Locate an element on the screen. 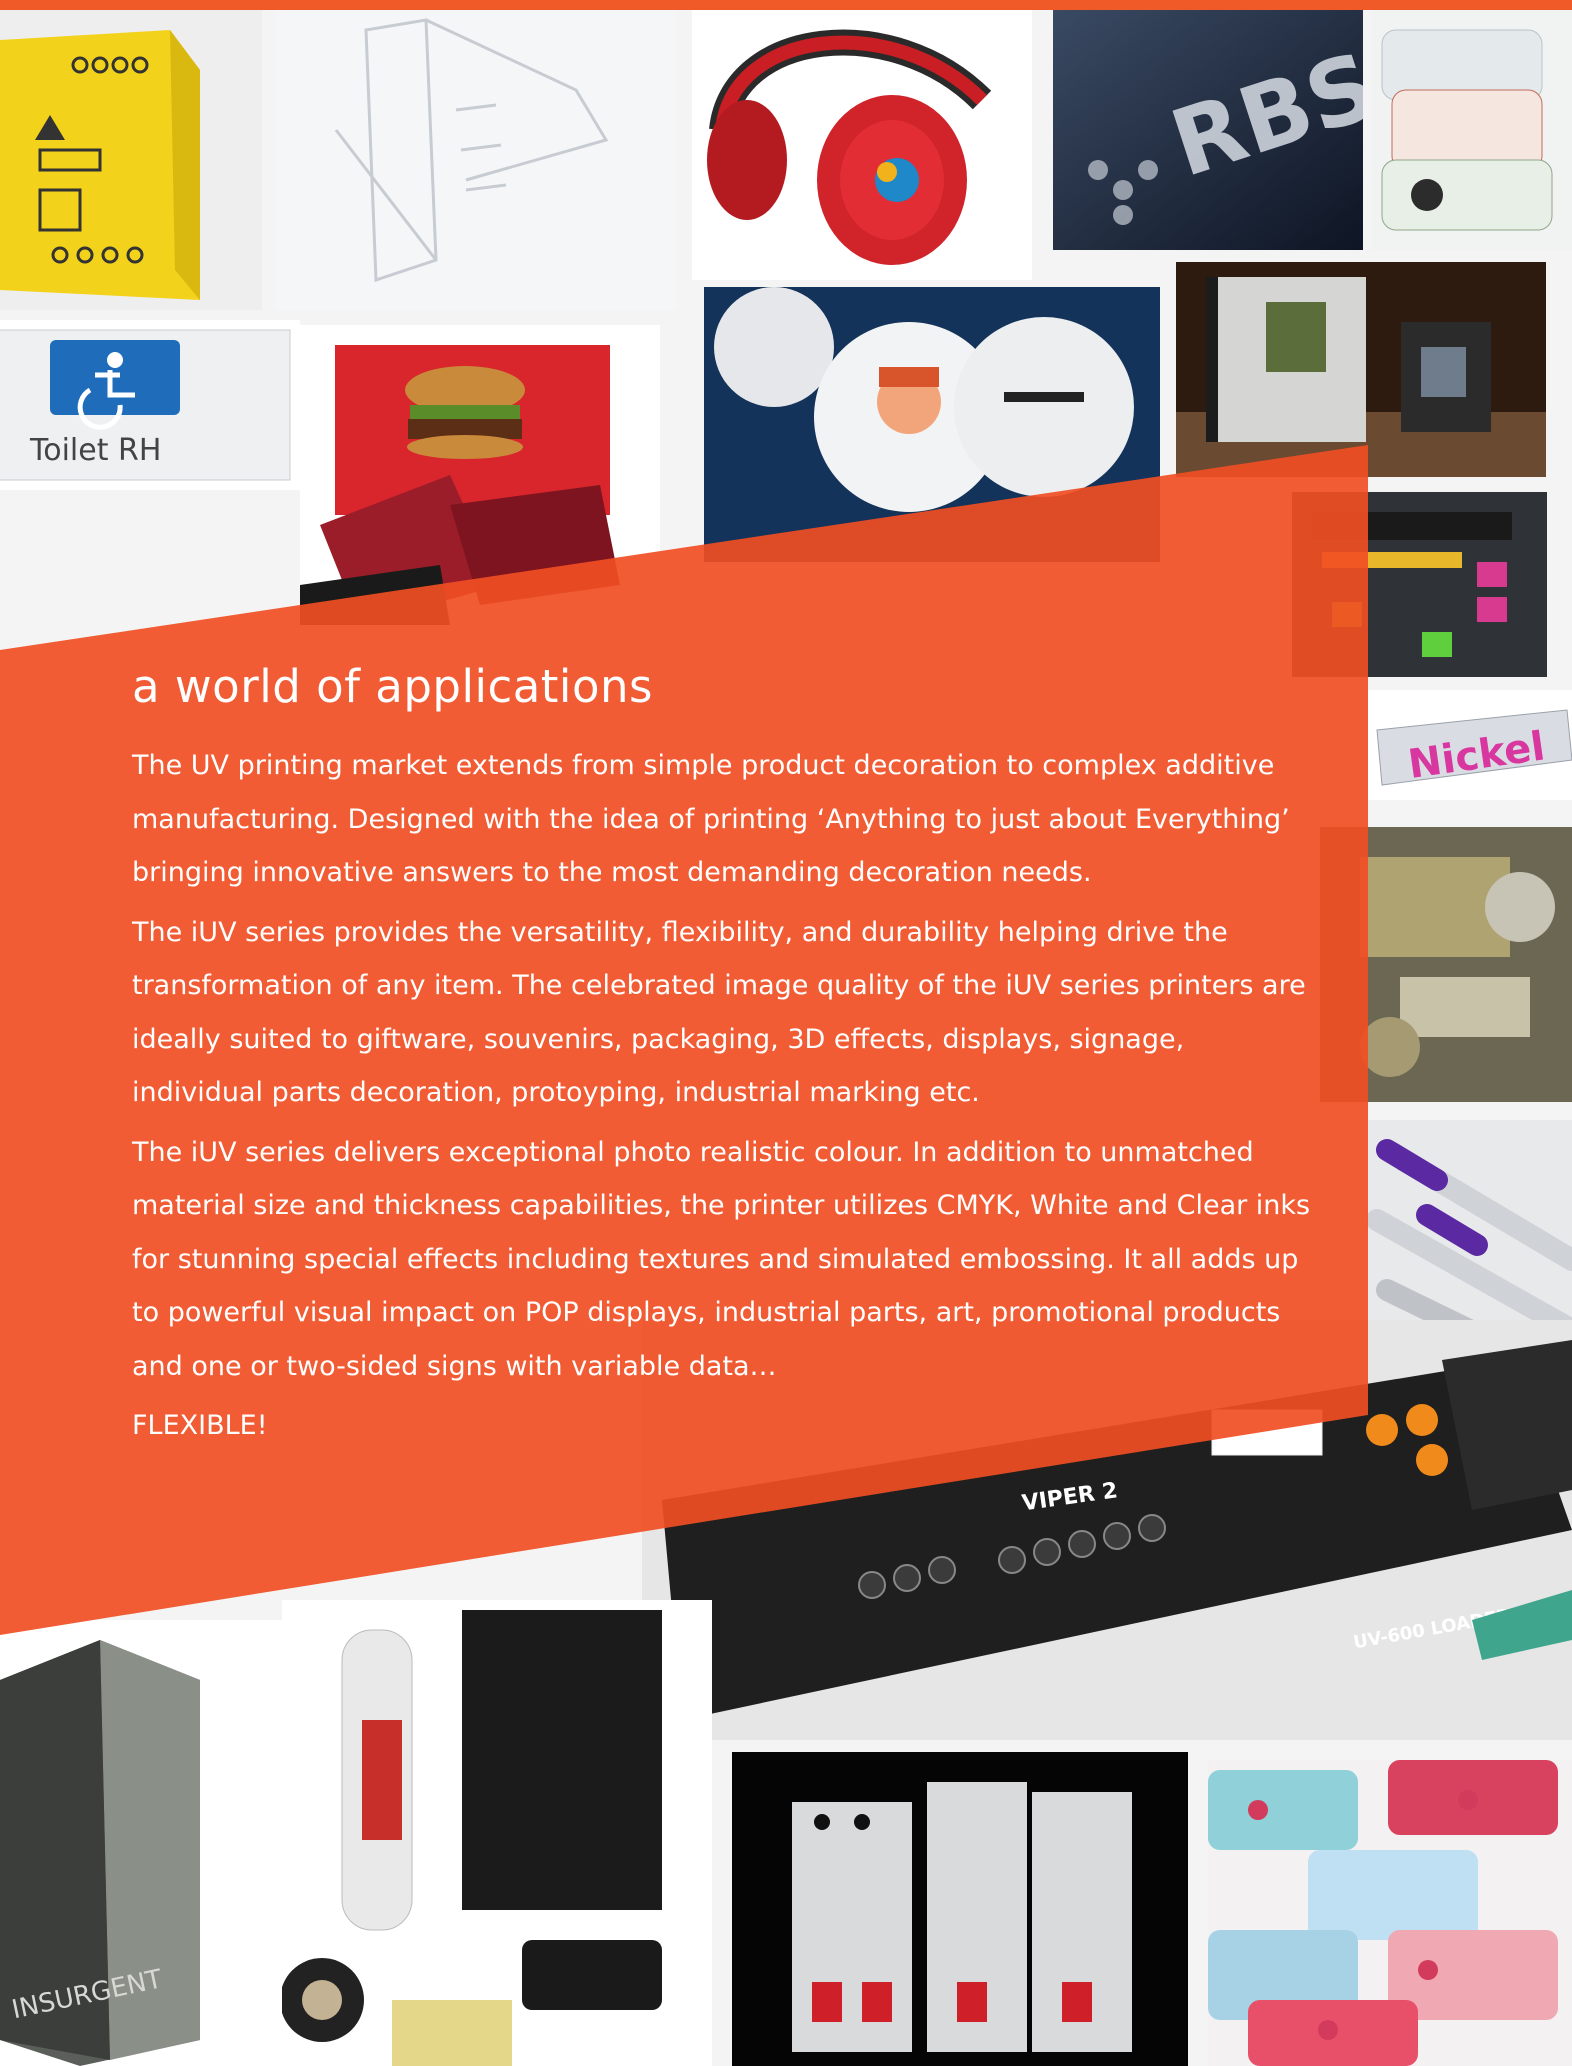 The height and width of the screenshot is (2066, 1572). top-accent-bar is located at coordinates (786, 5).